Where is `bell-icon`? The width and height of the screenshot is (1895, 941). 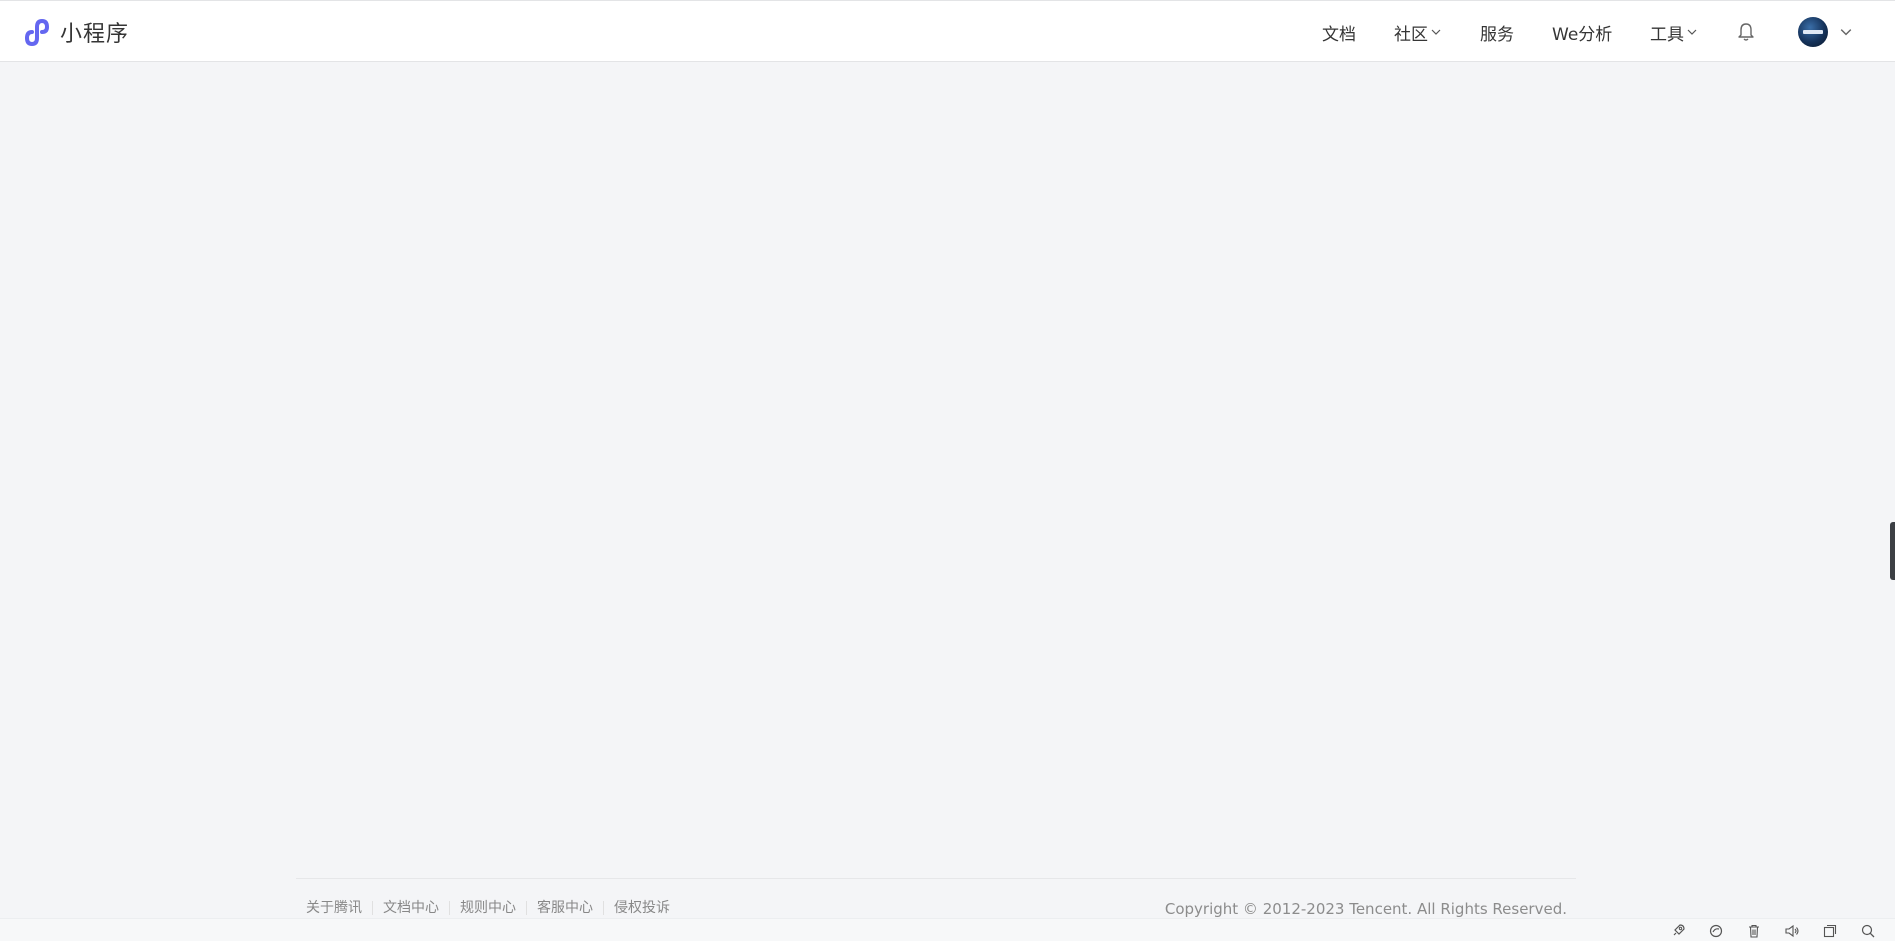
bell-icon is located at coordinates (1746, 32).